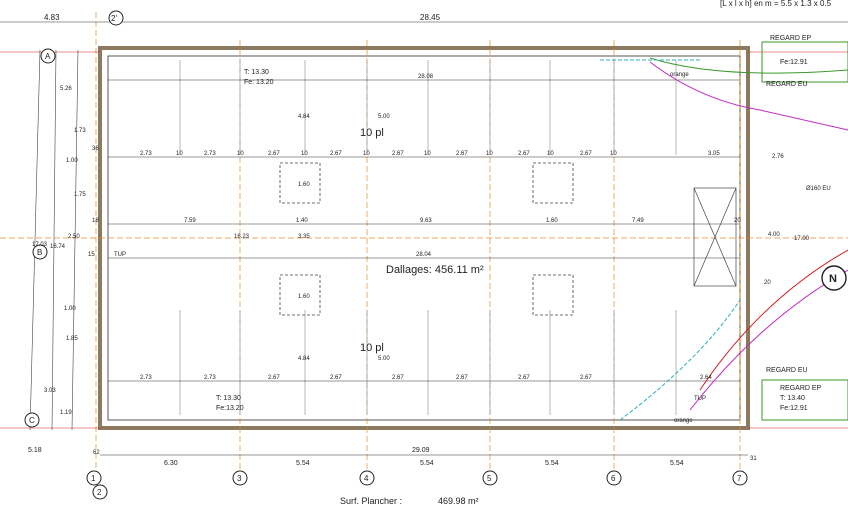 This screenshot has height=507, width=848. I want to click on bottom-small-2: 31, so click(753, 459).